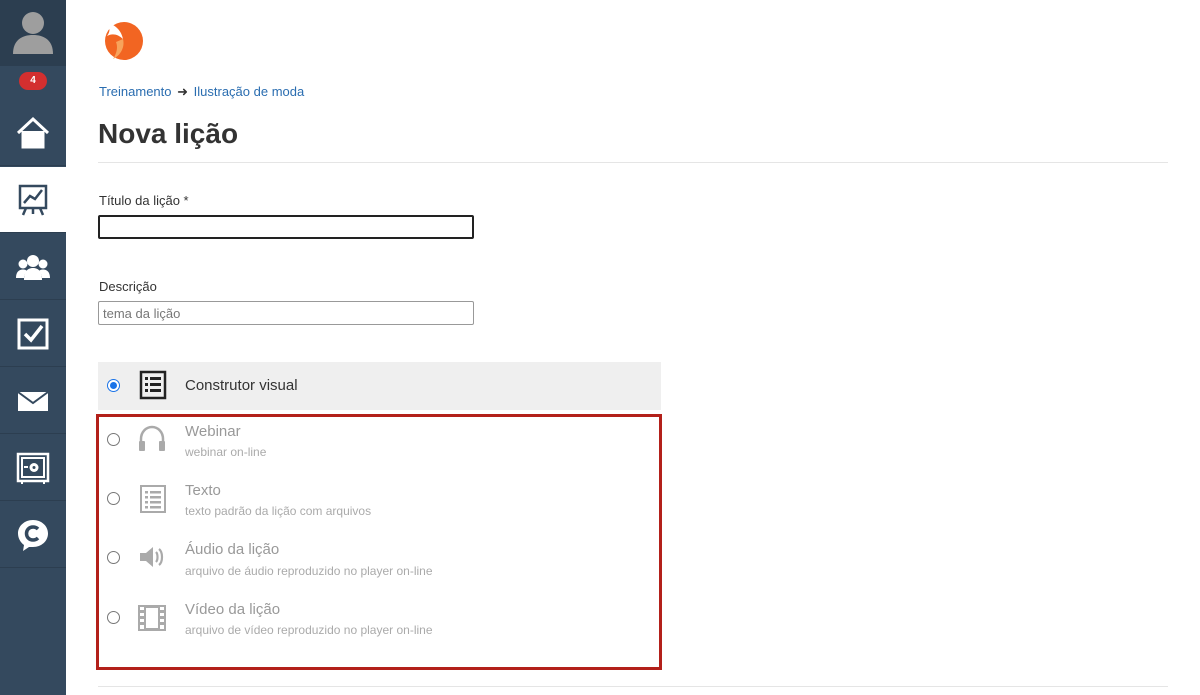  What do you see at coordinates (379, 386) in the screenshot?
I see `lesson-type-visual-builder` at bounding box center [379, 386].